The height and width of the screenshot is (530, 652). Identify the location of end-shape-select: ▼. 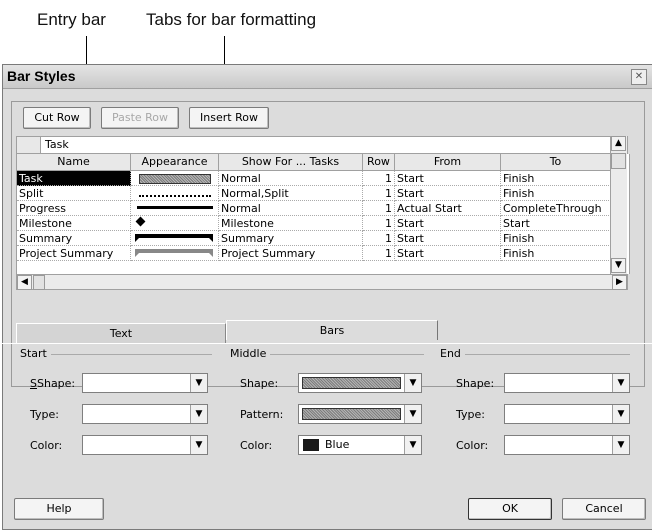
(567, 383).